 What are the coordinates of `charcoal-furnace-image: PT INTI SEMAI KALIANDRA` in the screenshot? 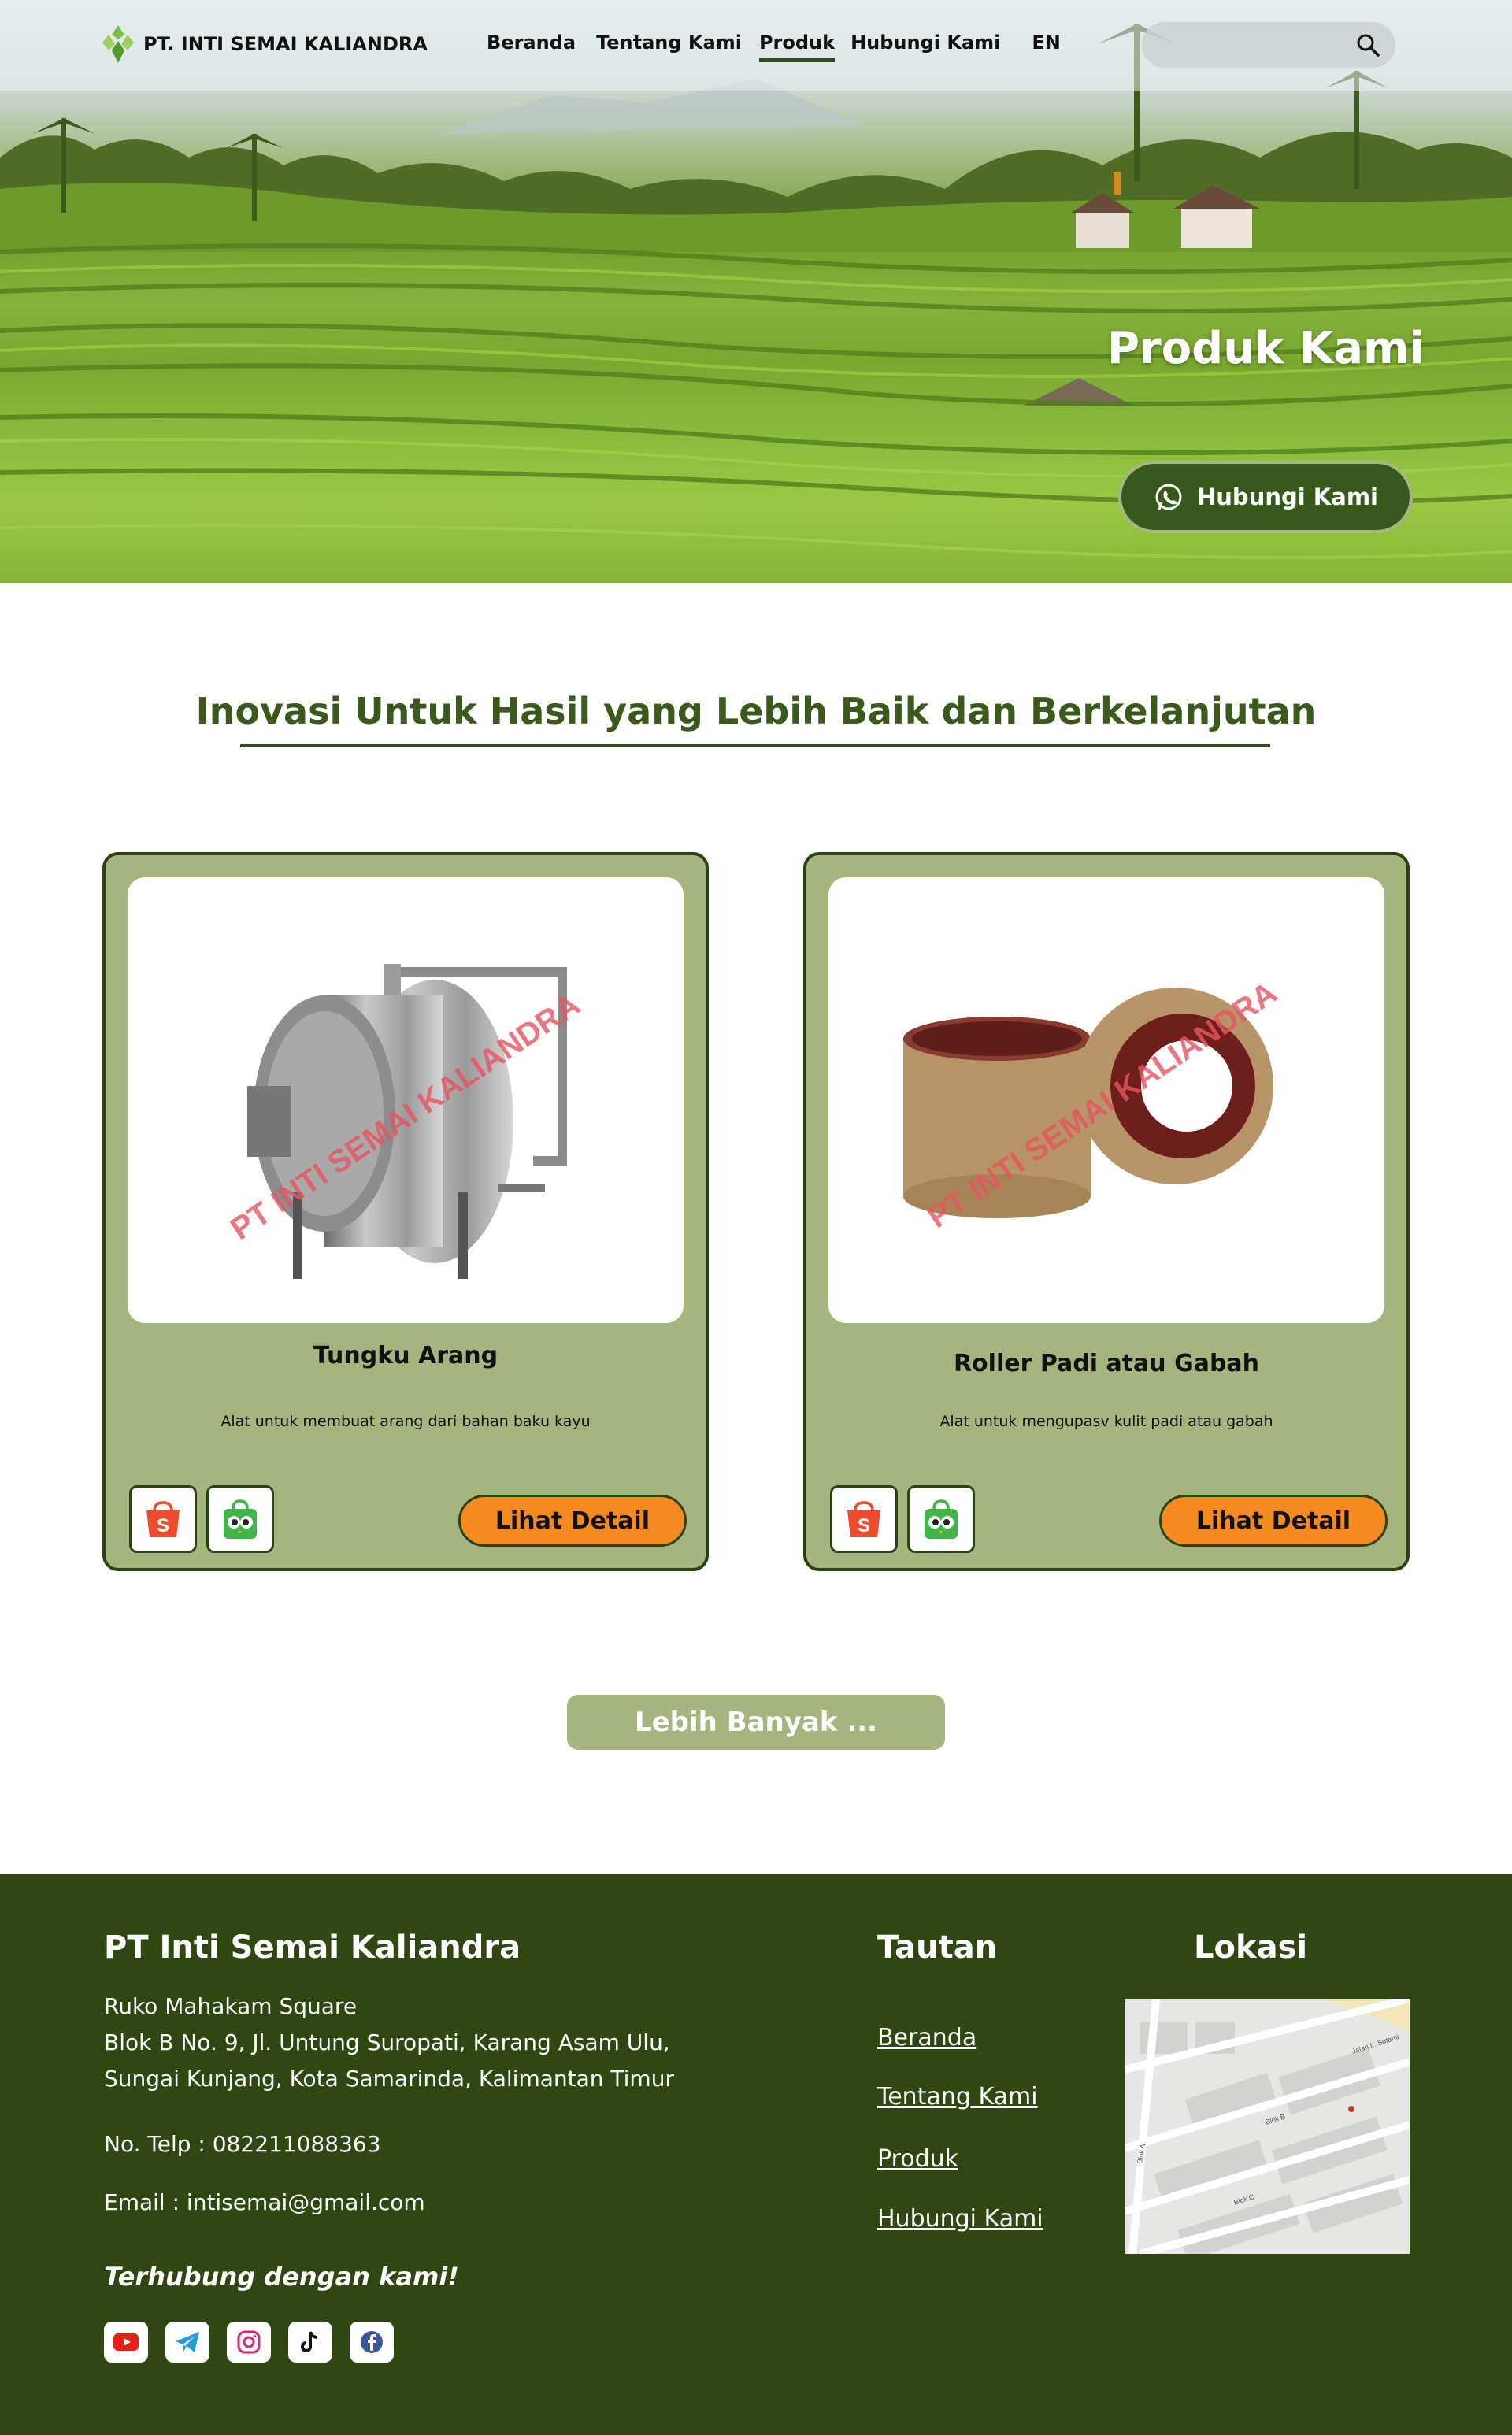 It's located at (405, 1121).